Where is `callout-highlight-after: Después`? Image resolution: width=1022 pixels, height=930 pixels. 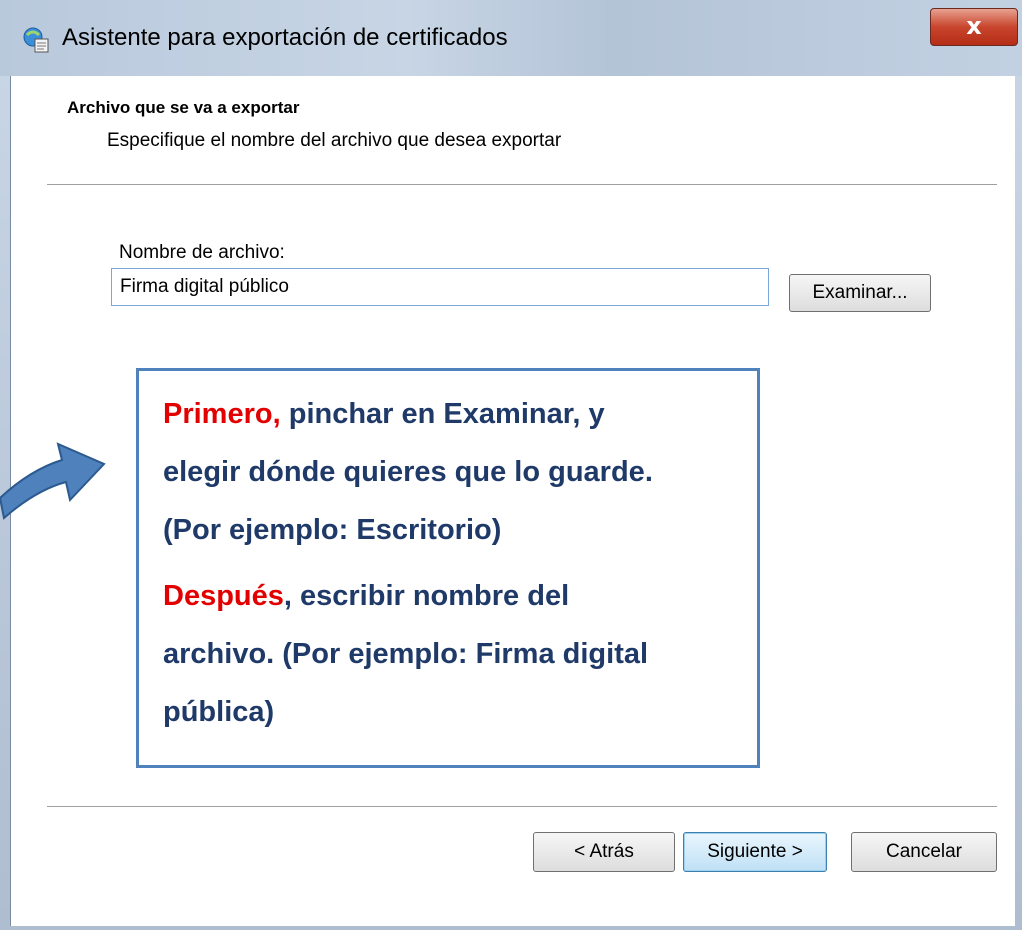 callout-highlight-after: Después is located at coordinates (223, 596).